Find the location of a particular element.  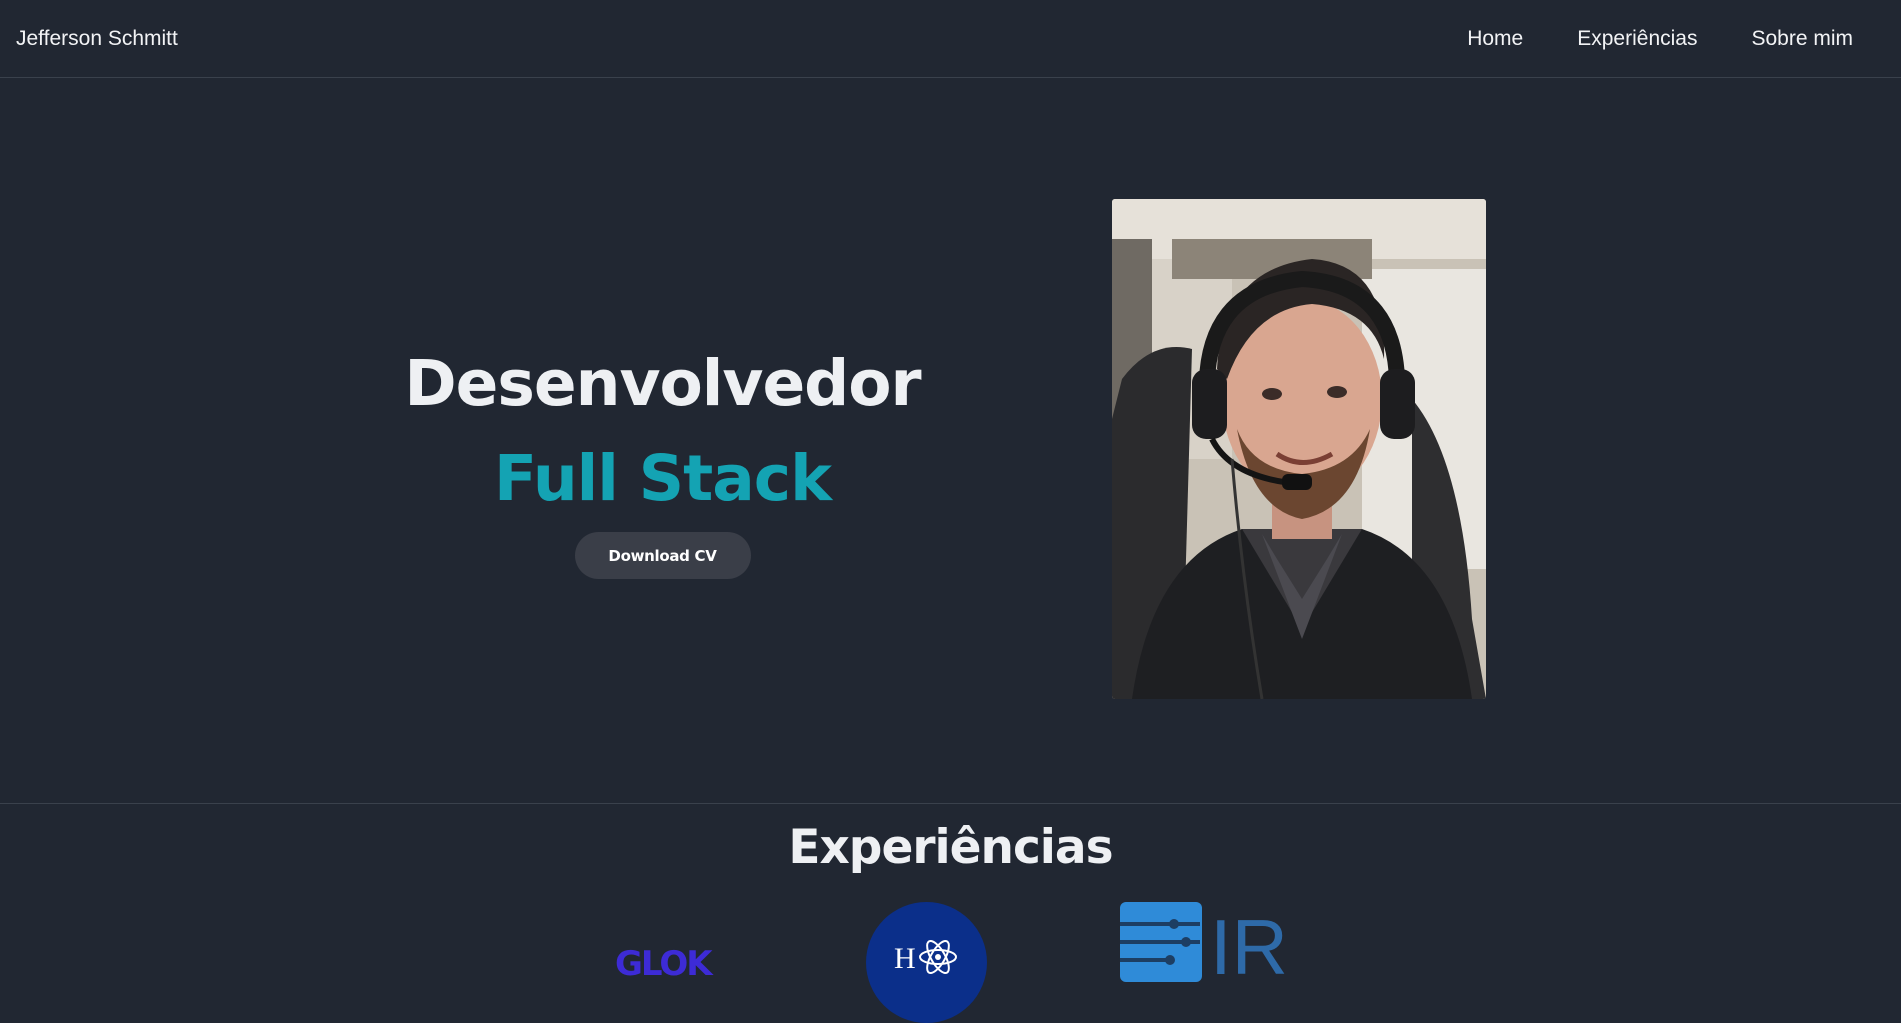

hero-text: Desenvolvedor Full Stack Download CV is located at coordinates (662, 459).